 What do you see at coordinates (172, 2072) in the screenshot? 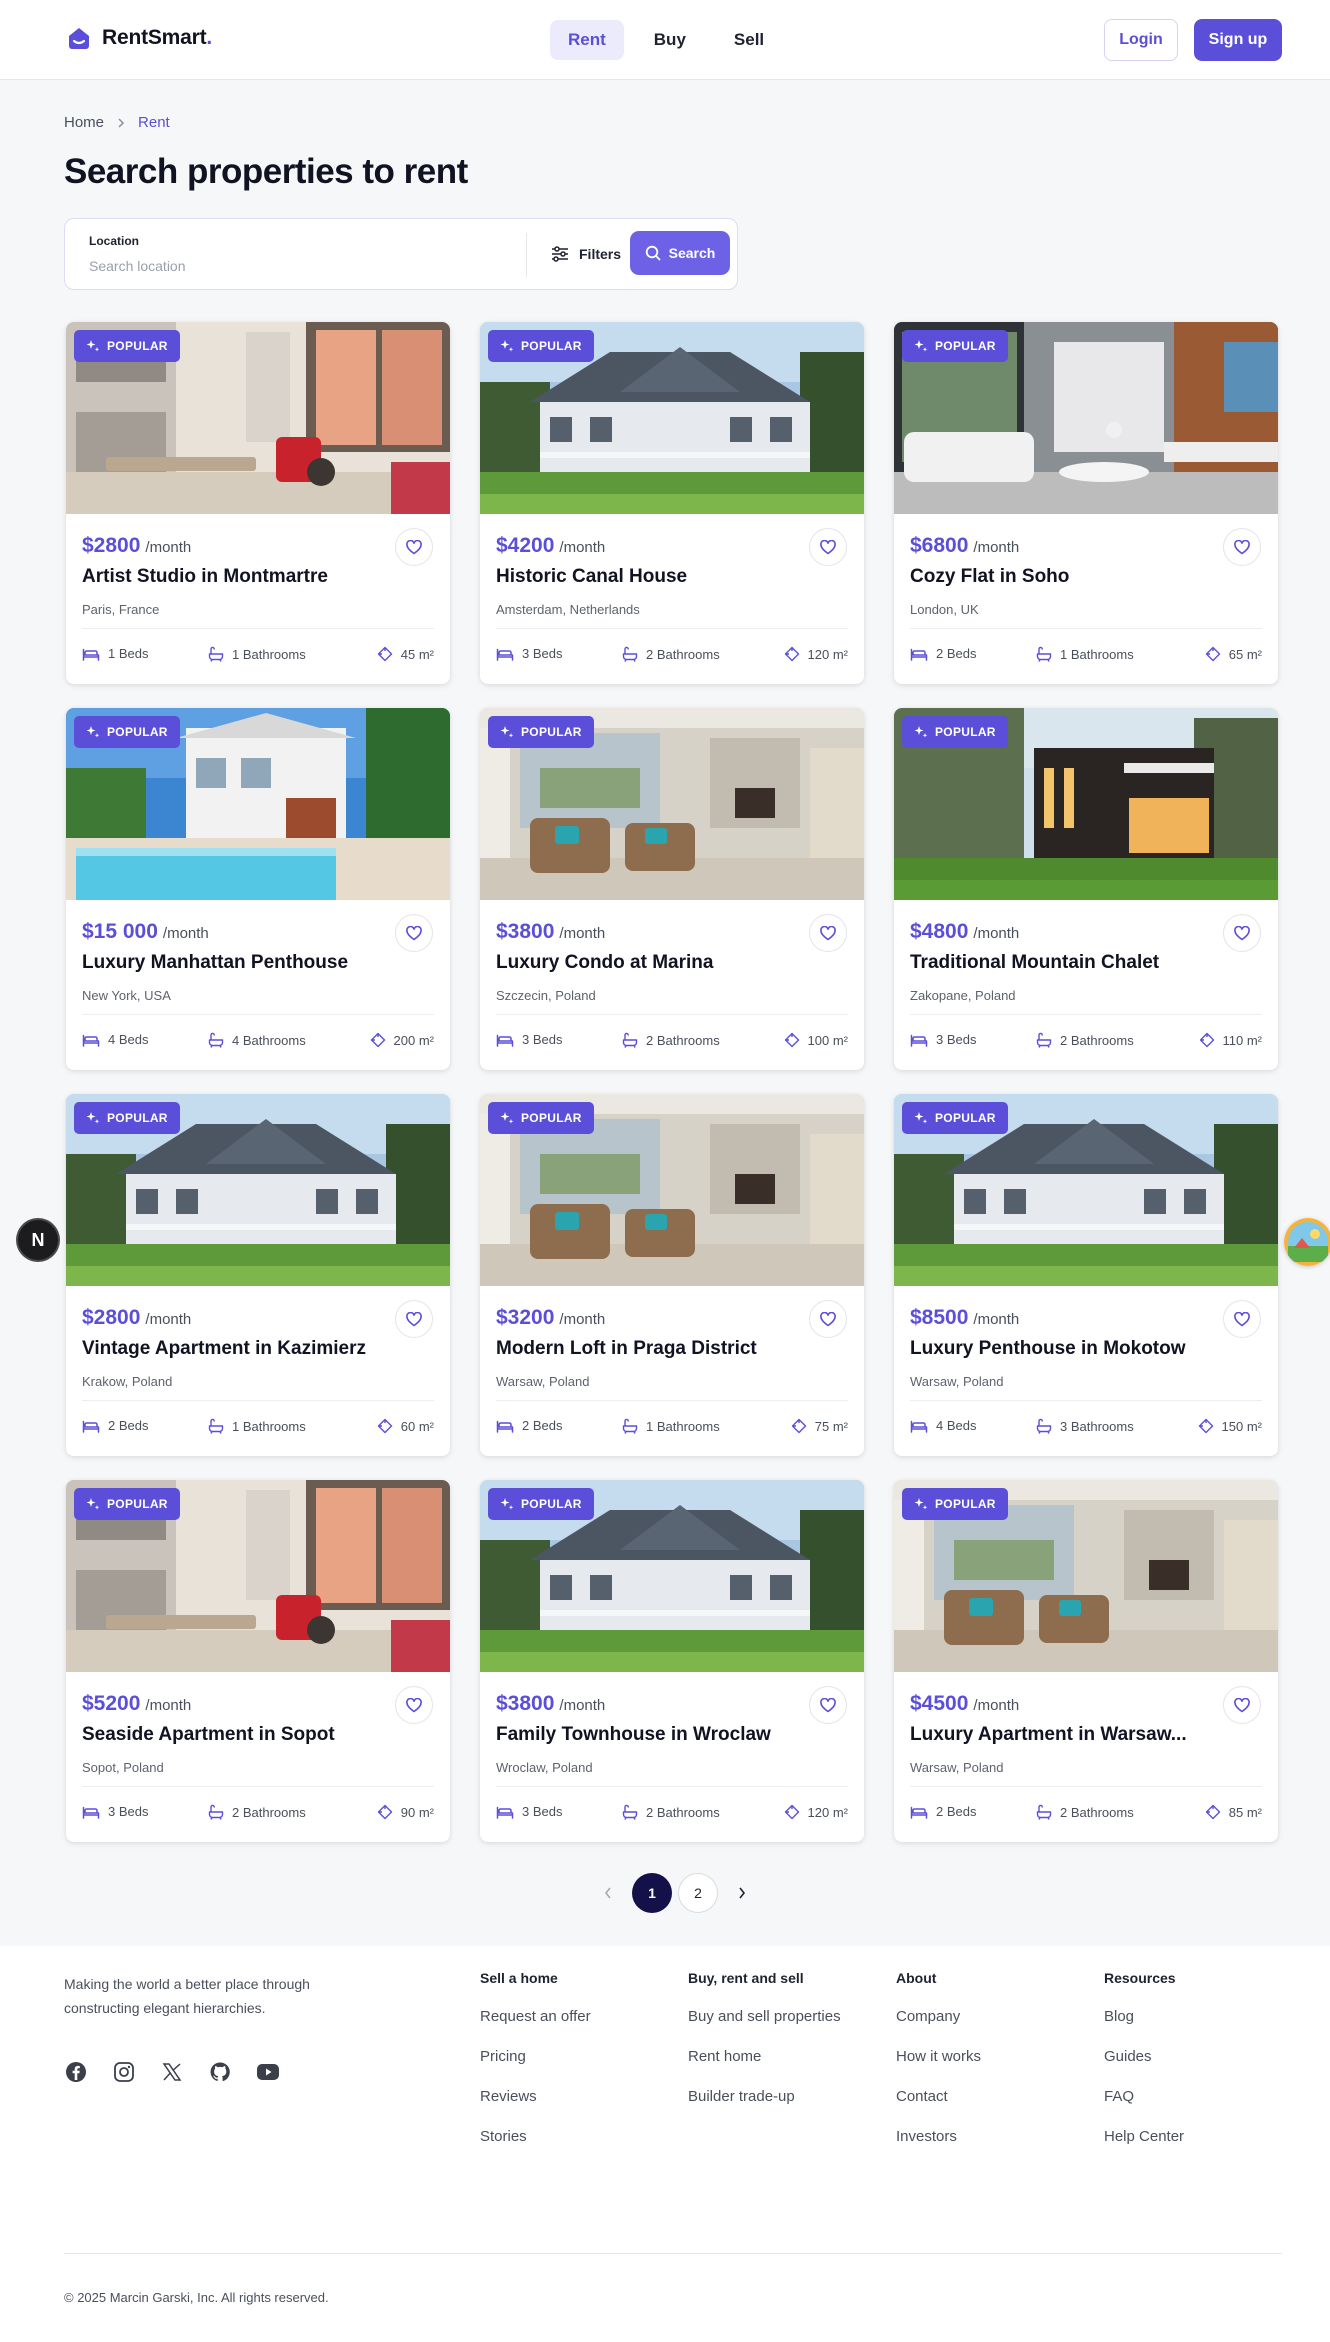
I see `x-icon` at bounding box center [172, 2072].